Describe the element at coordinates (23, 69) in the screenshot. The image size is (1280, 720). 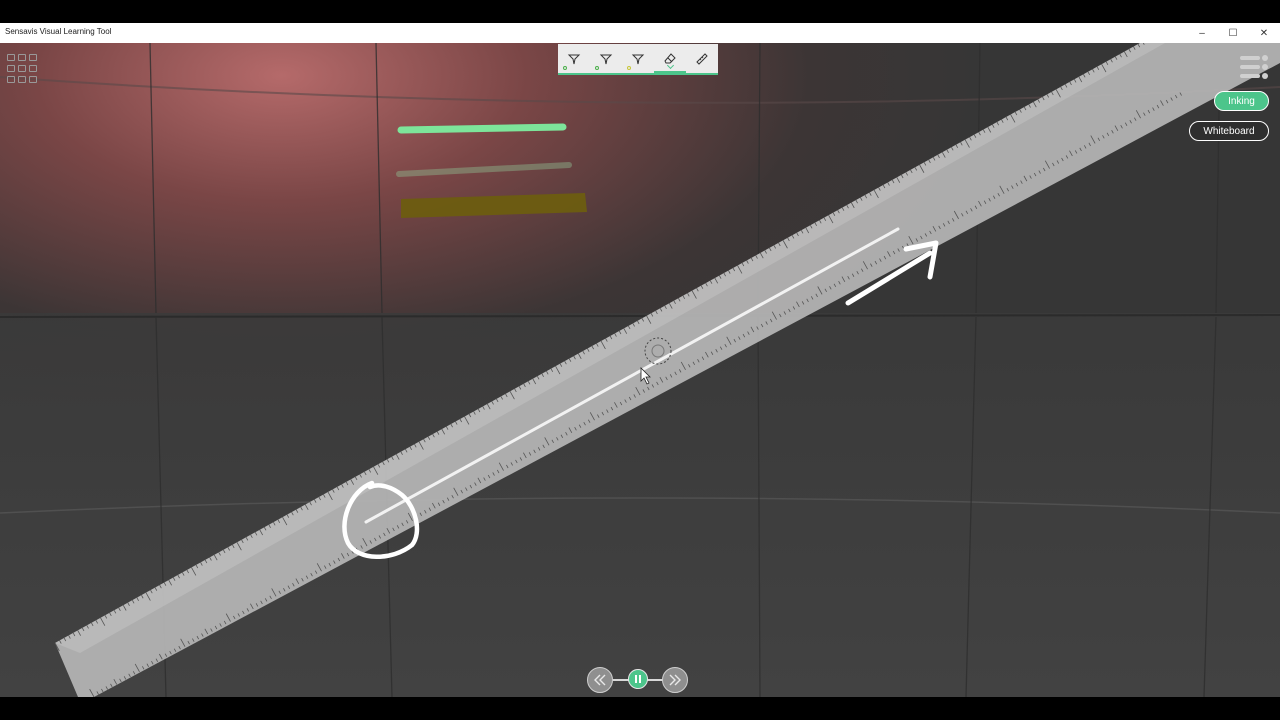
I see `apps-grid-icon` at that location.